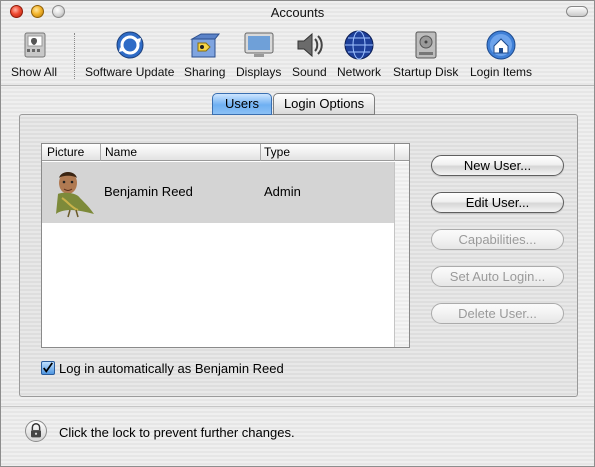 This screenshot has width=595, height=467. I want to click on startup-disk-icon, so click(426, 45).